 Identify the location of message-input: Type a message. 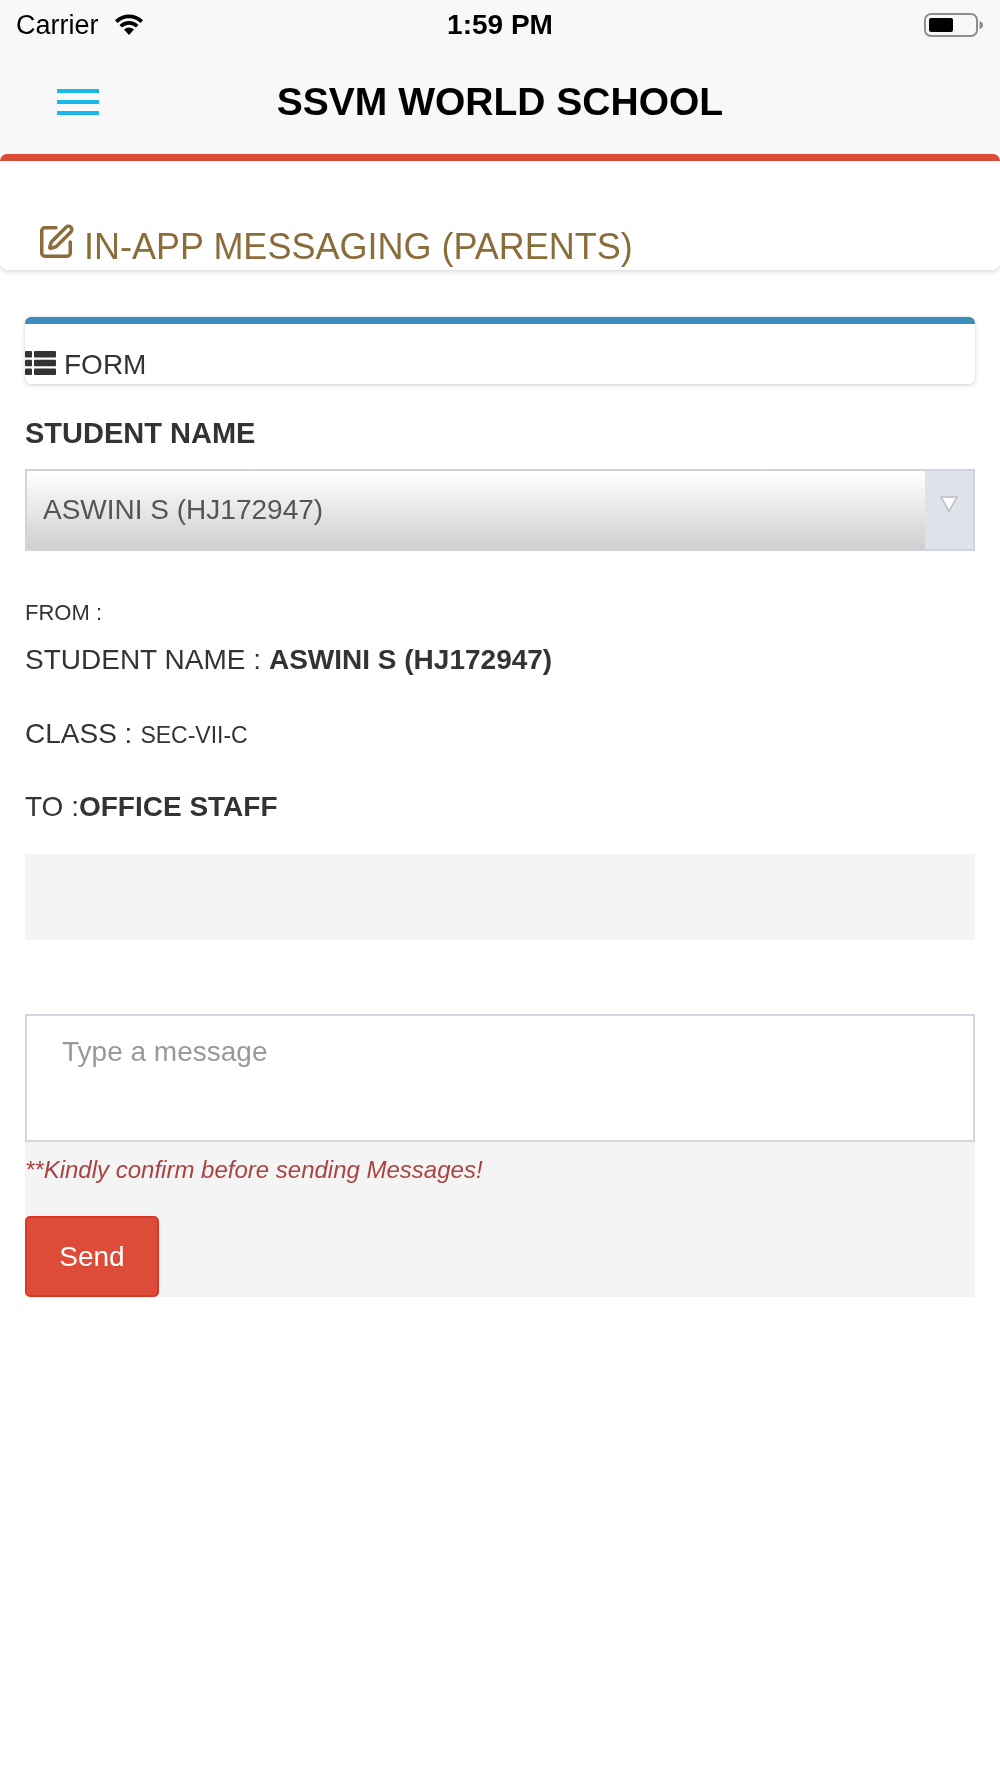
(500, 1078).